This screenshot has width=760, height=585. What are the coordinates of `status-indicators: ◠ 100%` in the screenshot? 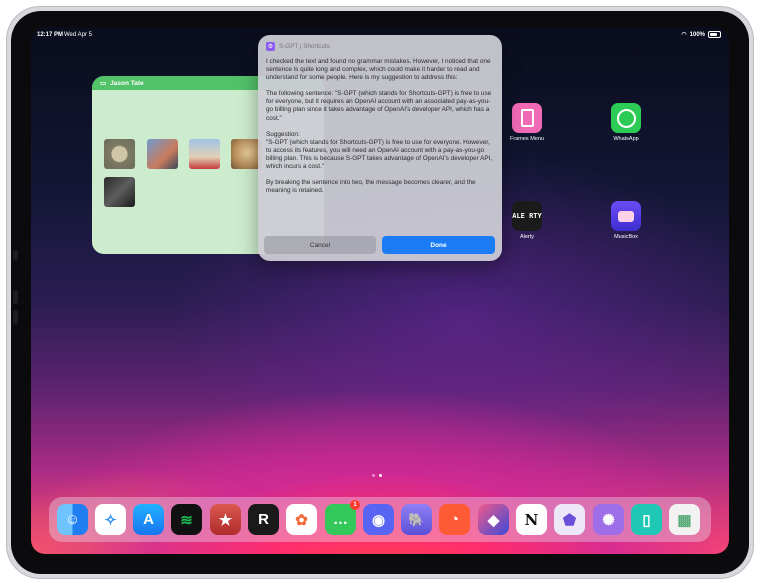 It's located at (701, 34).